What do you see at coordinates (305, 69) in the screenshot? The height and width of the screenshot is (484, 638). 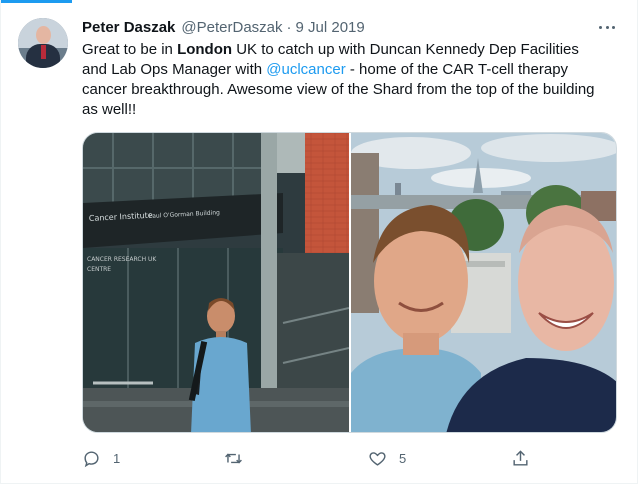 I see `mention-link: @uclcancer` at bounding box center [305, 69].